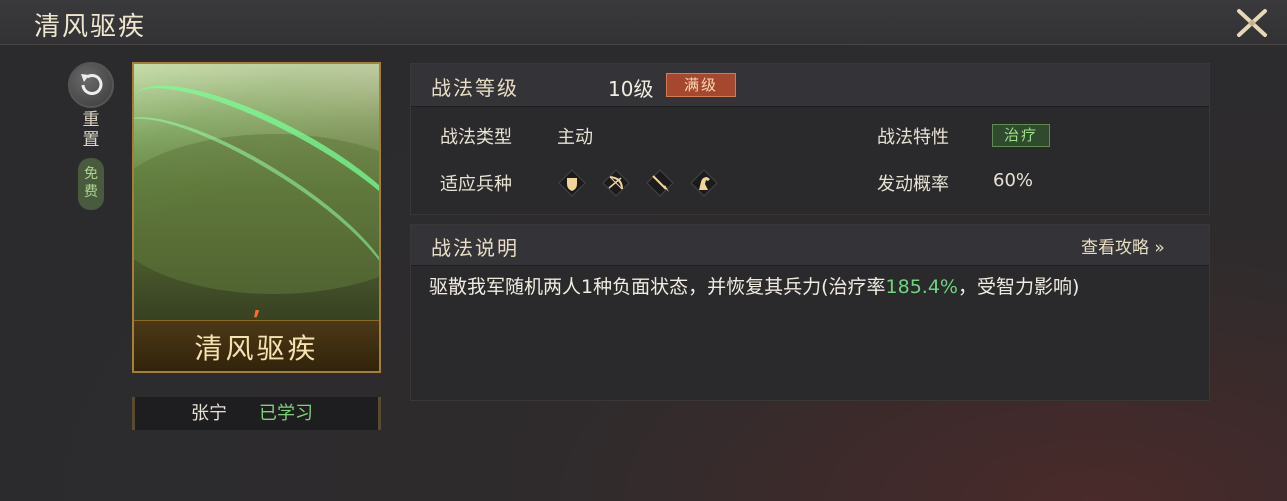 This screenshot has height=501, width=1287. What do you see at coordinates (91, 184) in the screenshot?
I see `free-tag: 免费` at bounding box center [91, 184].